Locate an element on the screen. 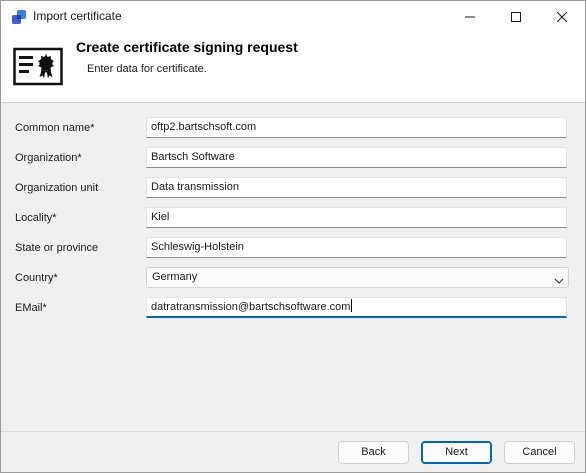 The height and width of the screenshot is (473, 586). maximize-icon is located at coordinates (516, 16).